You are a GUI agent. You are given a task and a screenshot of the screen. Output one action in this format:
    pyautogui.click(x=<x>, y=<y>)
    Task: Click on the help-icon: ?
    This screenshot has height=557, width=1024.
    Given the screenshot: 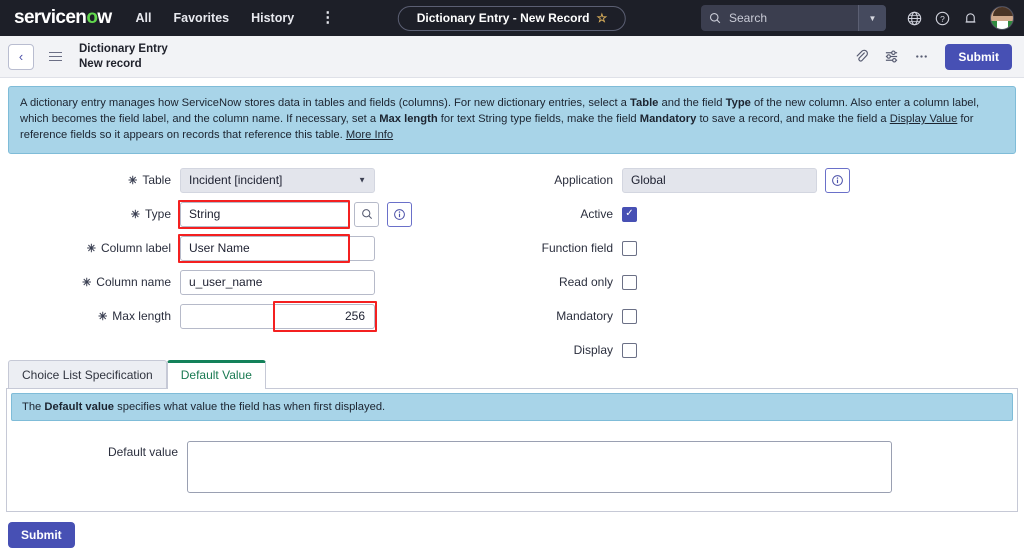 What is the action you would take?
    pyautogui.click(x=942, y=18)
    